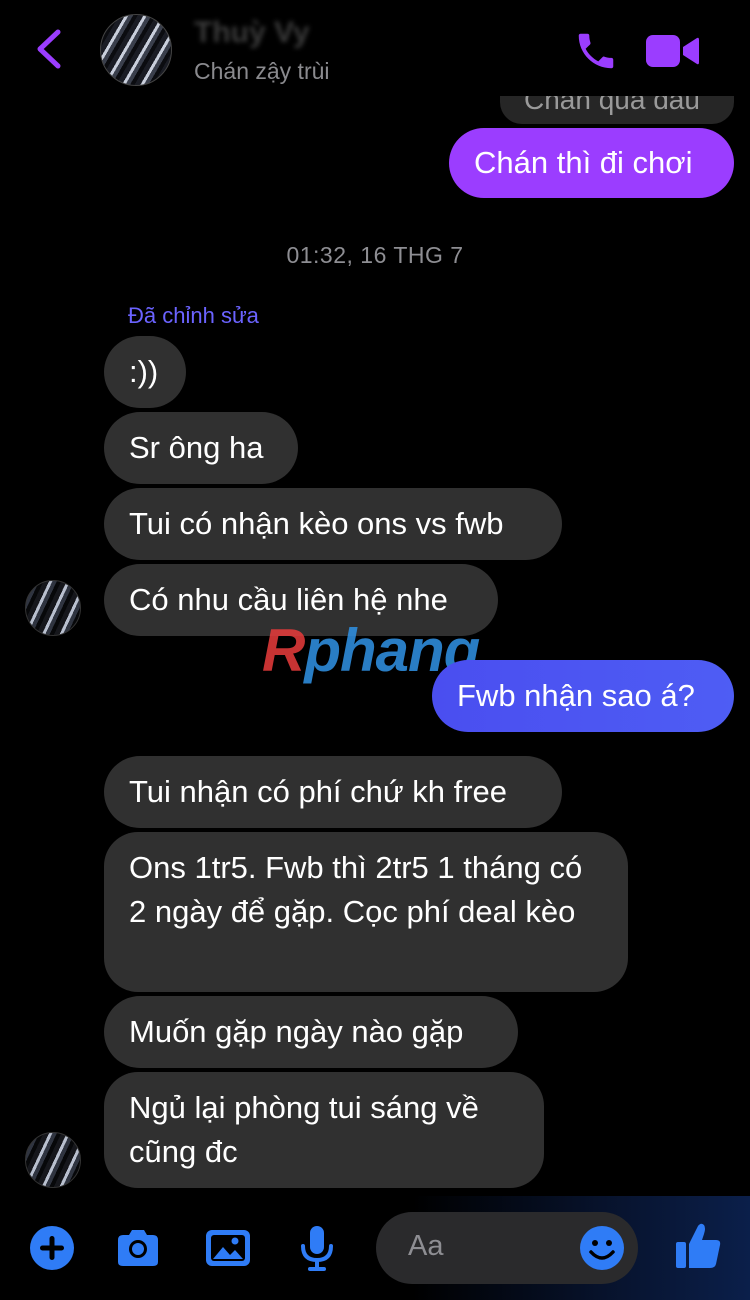 Image resolution: width=750 pixels, height=1300 pixels. What do you see at coordinates (317, 1248) in the screenshot?
I see `microphone-icon` at bounding box center [317, 1248].